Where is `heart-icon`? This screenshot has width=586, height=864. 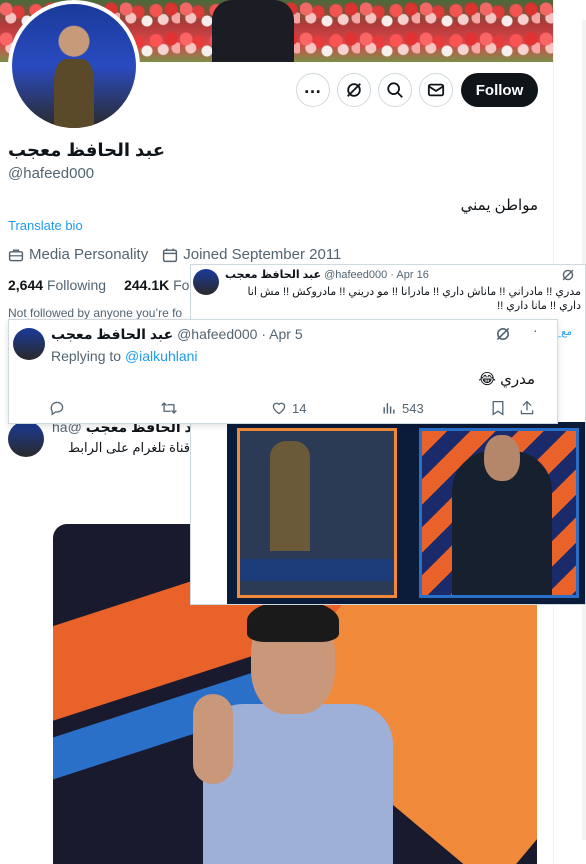 heart-icon is located at coordinates (279, 408).